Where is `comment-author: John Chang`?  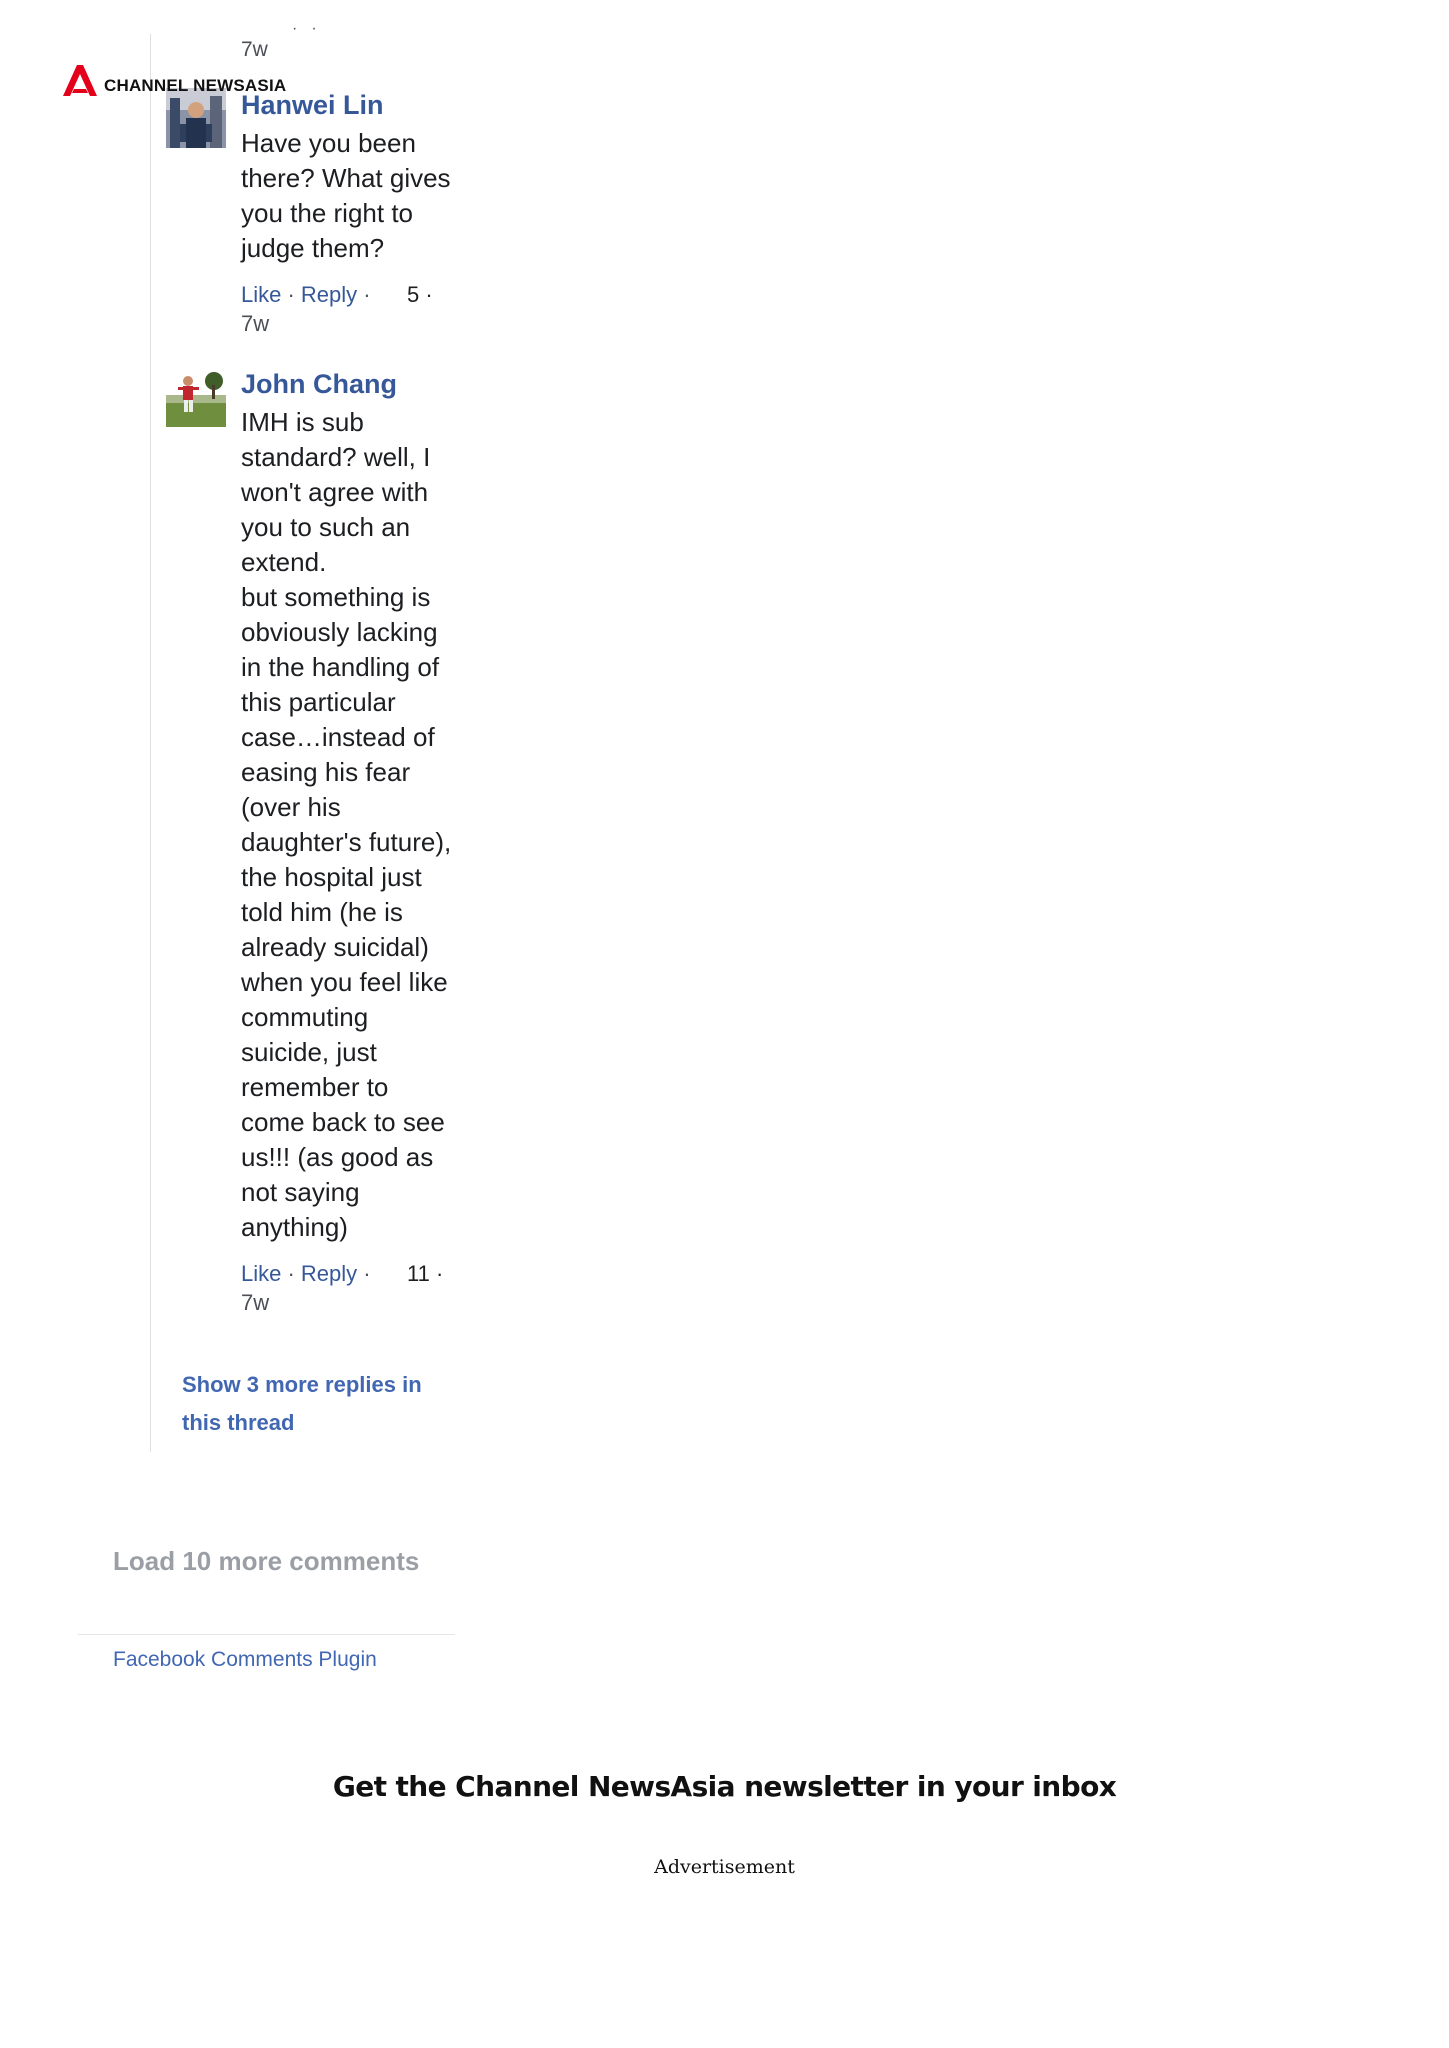
comment-author: John Chang is located at coordinates (356, 384).